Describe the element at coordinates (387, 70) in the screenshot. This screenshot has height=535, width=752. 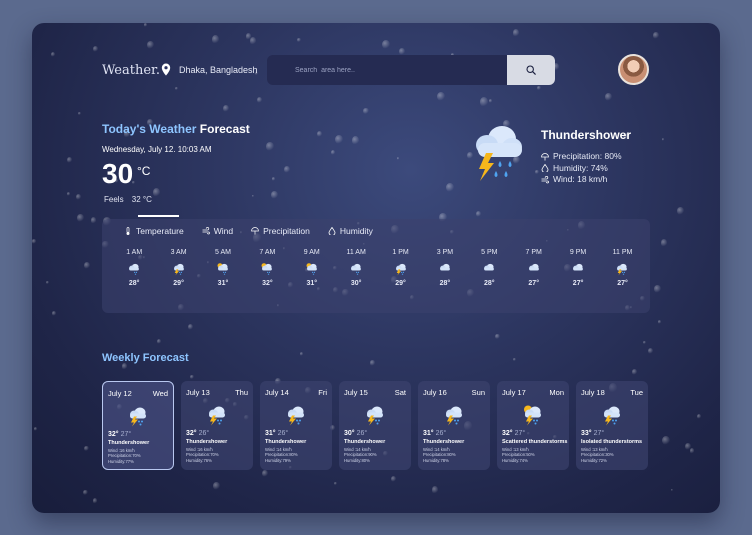
I see `search-input` at that location.